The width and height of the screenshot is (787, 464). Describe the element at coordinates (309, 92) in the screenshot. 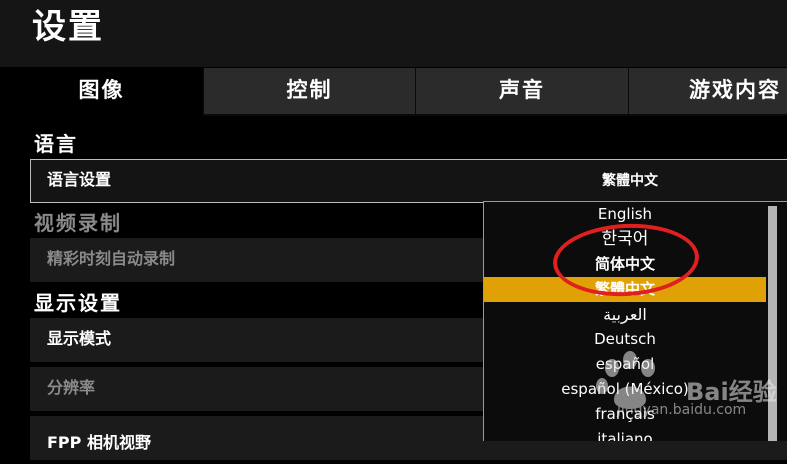

I see `tab-controls: 控制` at that location.